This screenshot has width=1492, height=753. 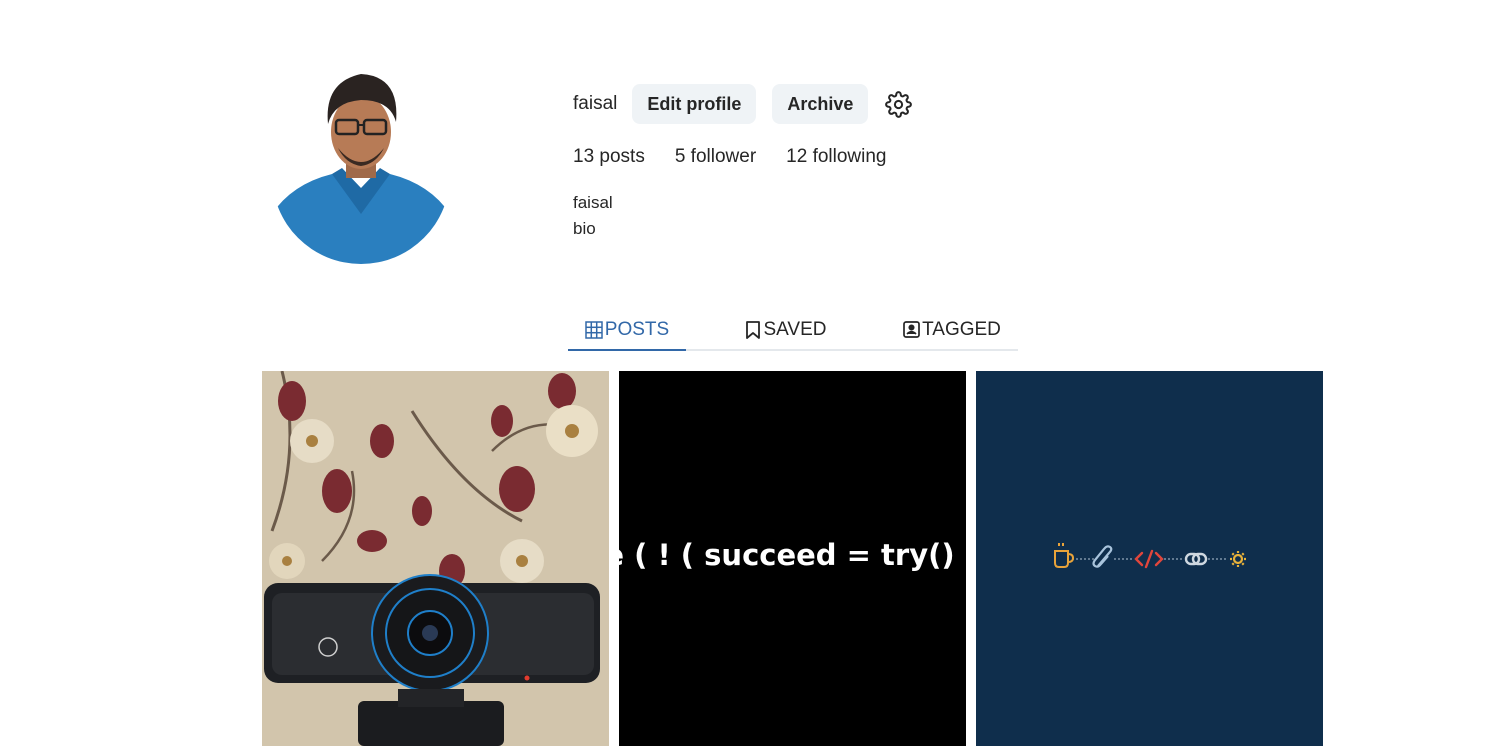 What do you see at coordinates (745, 216) in the screenshot?
I see `profile-bio: faisal bio` at bounding box center [745, 216].